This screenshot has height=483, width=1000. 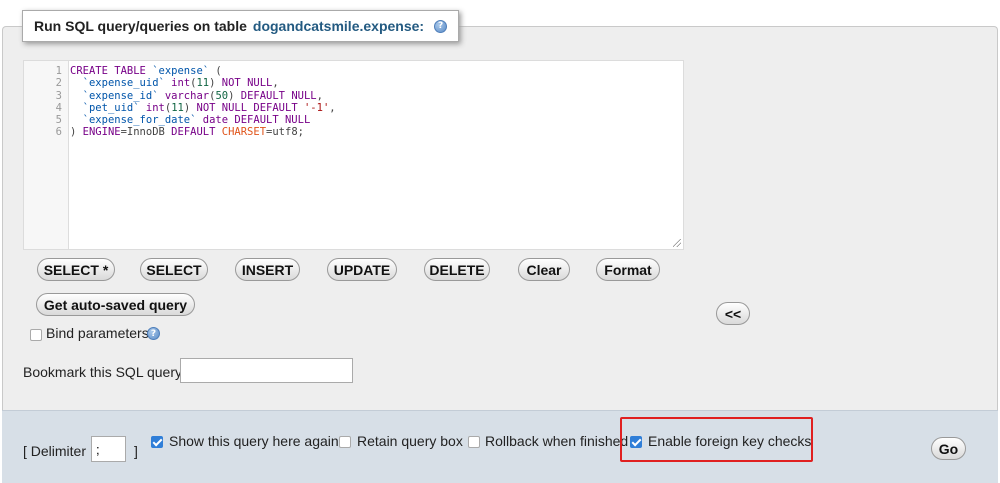 I want to click on code-text: `expense_for_date` date DEFAULT NULL, so click(x=188, y=120).